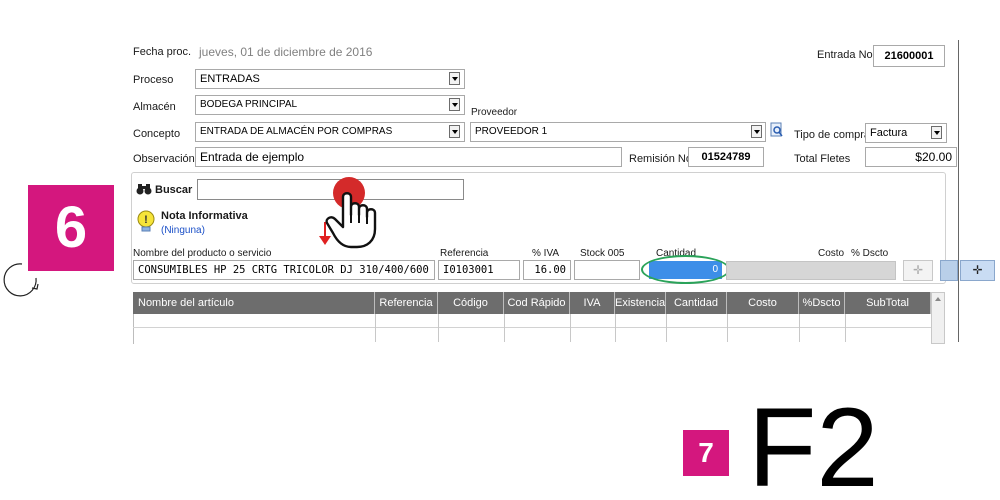  What do you see at coordinates (696, 303) in the screenshot?
I see `col-cantidad: Cantidad` at bounding box center [696, 303].